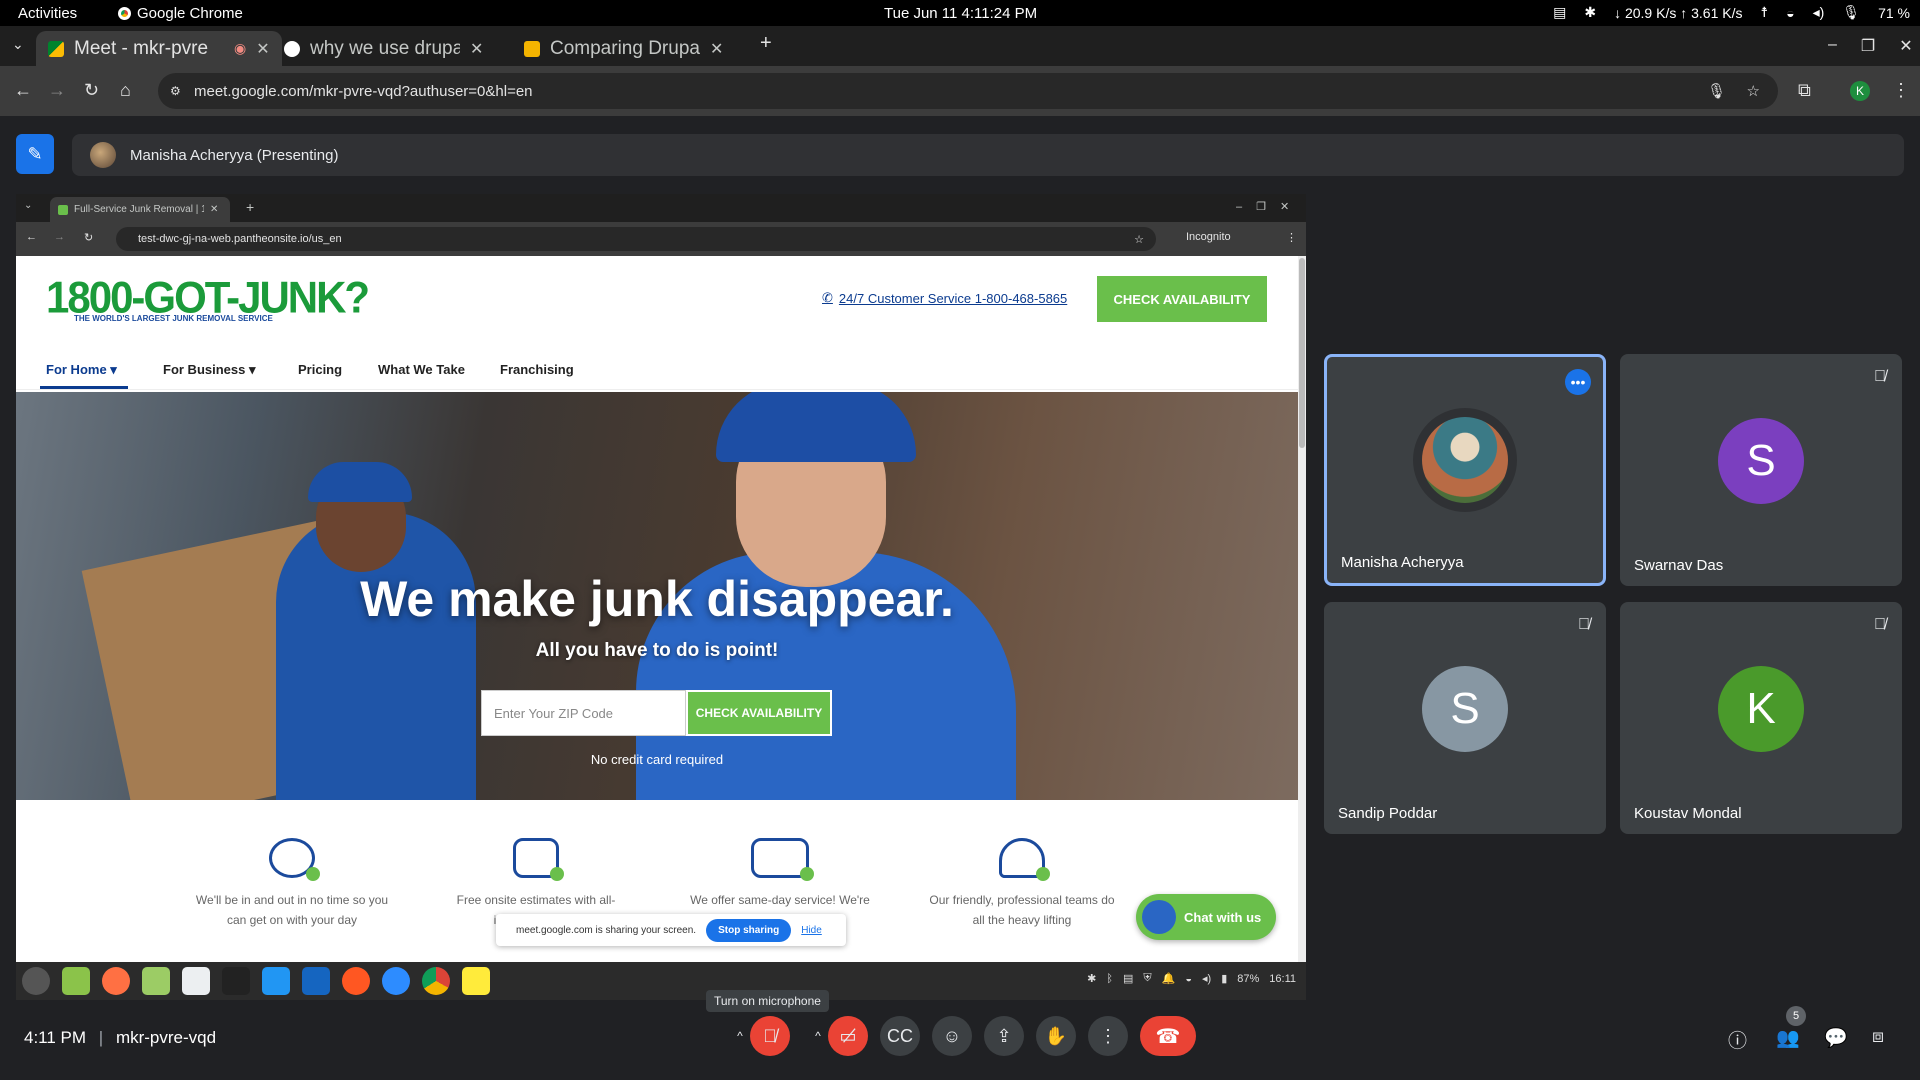 The image size is (1920, 1080). Describe the element at coordinates (63, 209) in the screenshot. I see `shared-favicon-icon` at that location.